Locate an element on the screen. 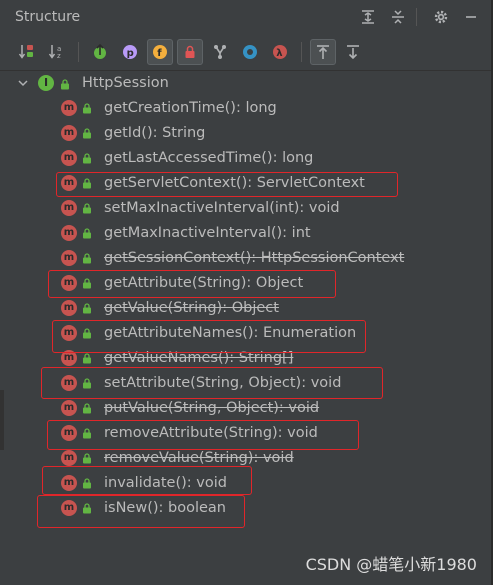 This screenshot has width=493, height=585. method-item: m setMaxInactiveInterval(int): void is located at coordinates (246, 207).